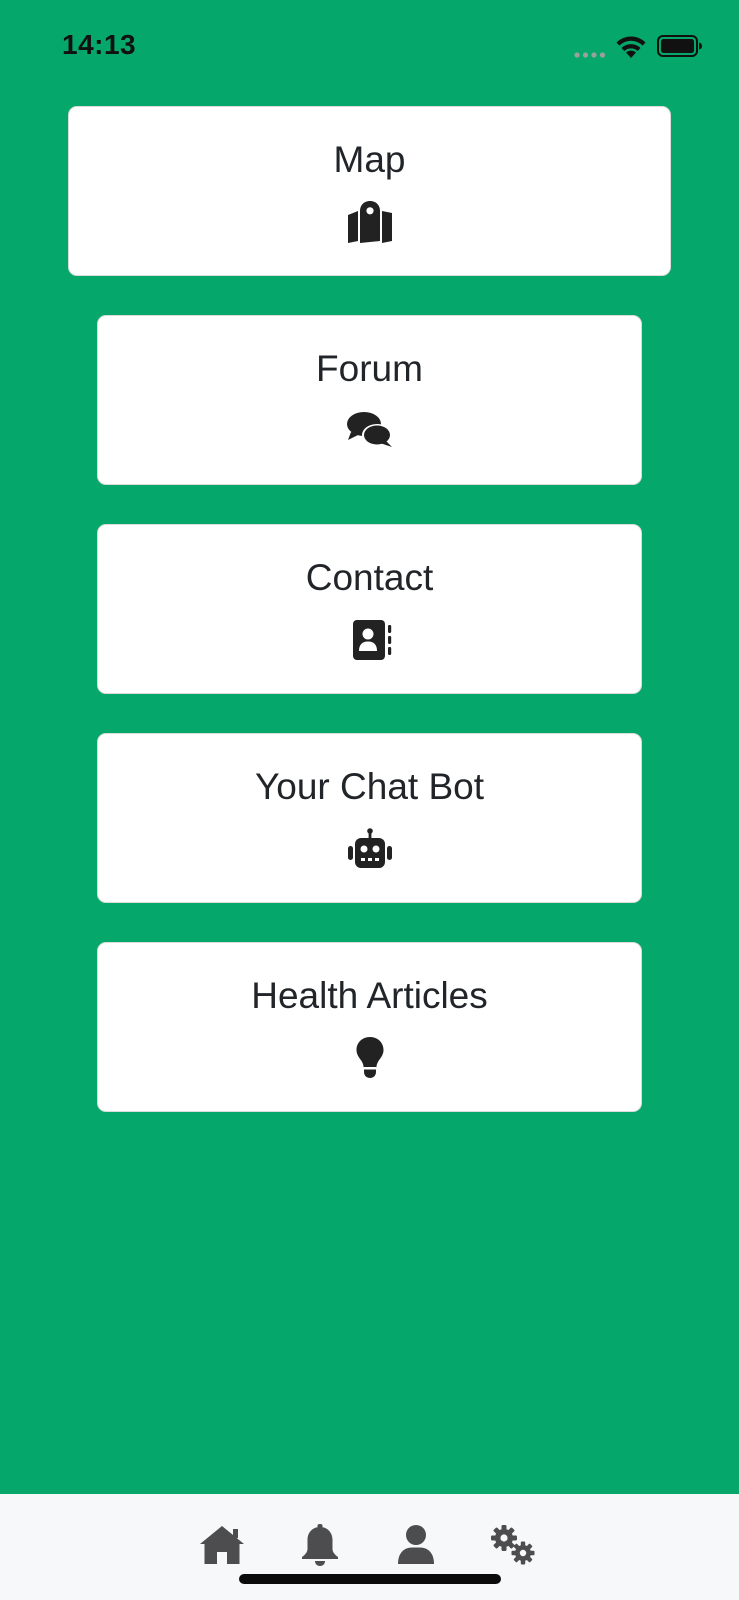 The image size is (739, 1600). I want to click on tab-bar, so click(369, 1547).